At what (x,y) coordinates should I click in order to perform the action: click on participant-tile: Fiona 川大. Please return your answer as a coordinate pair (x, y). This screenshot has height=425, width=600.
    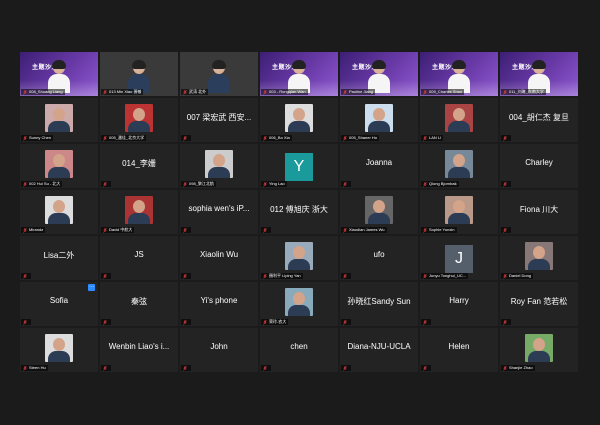
    Looking at the image, I should click on (539, 212).